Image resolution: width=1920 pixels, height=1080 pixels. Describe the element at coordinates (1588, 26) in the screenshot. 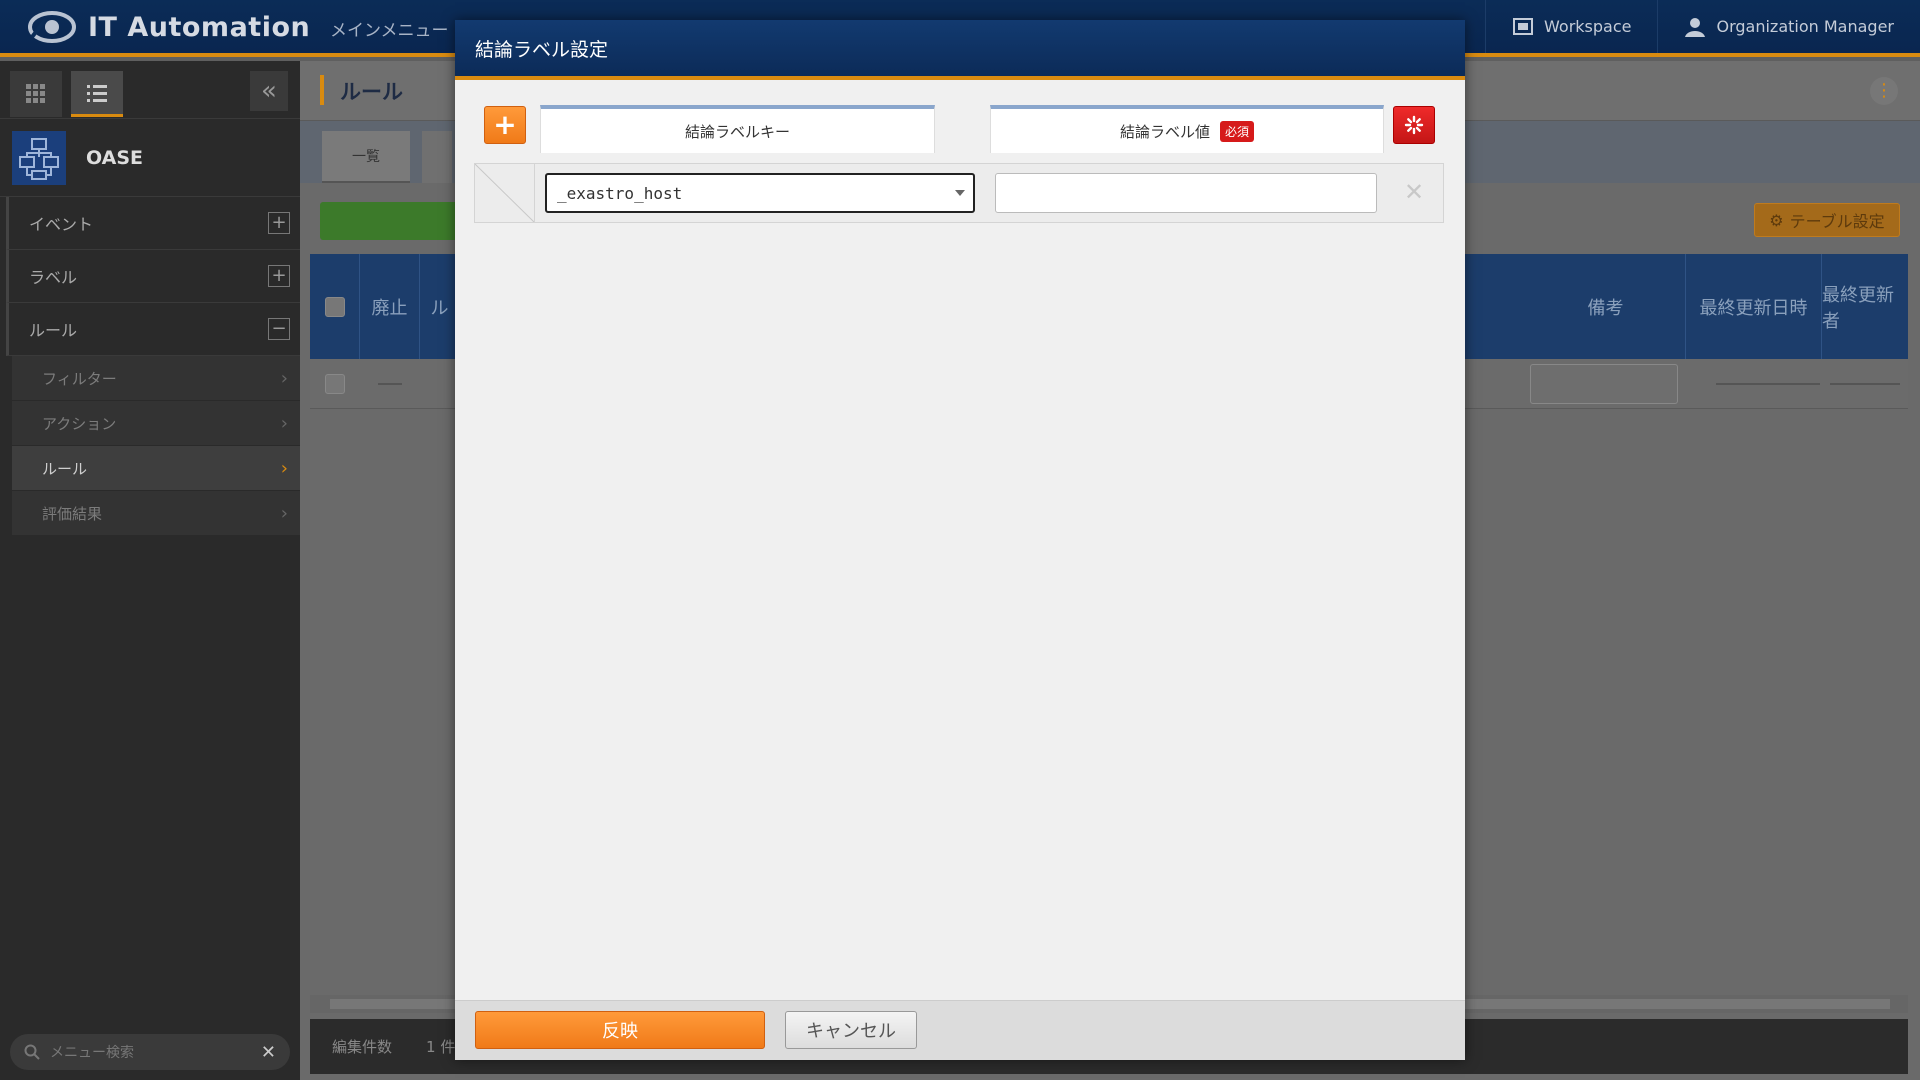

I see `workspace-label: Workspace` at that location.